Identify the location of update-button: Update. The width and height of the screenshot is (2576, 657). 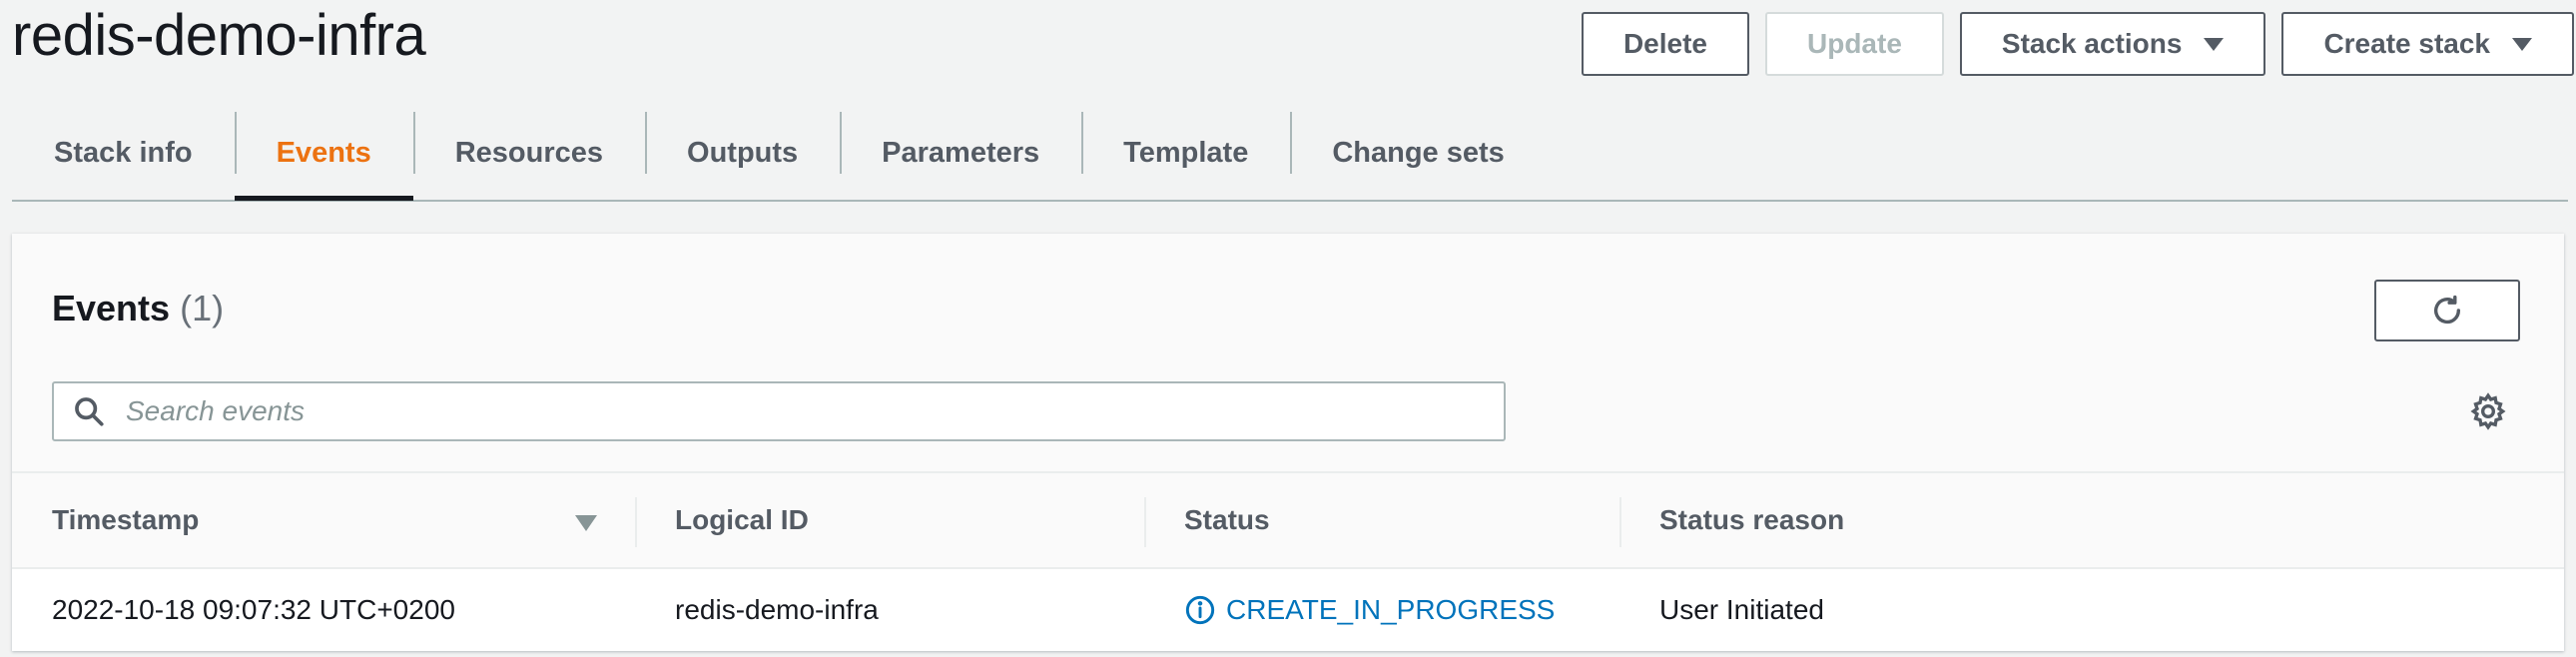
(1854, 44).